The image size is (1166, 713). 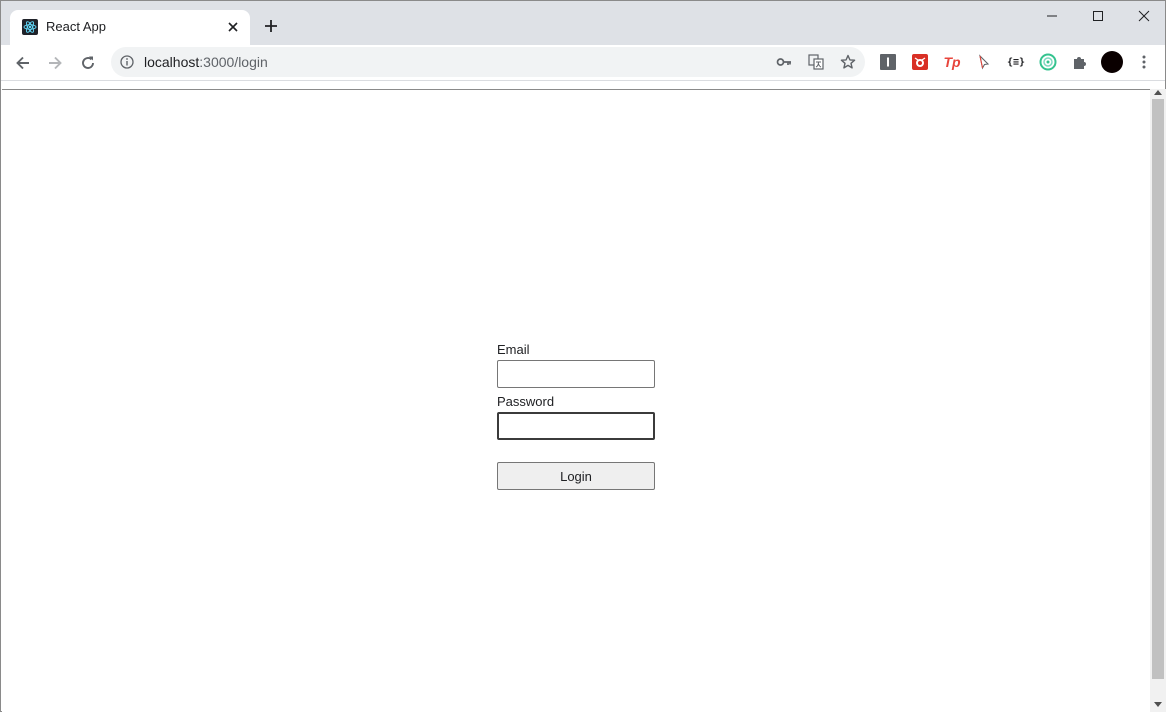 I want to click on password-label: Password, so click(x=526, y=401).